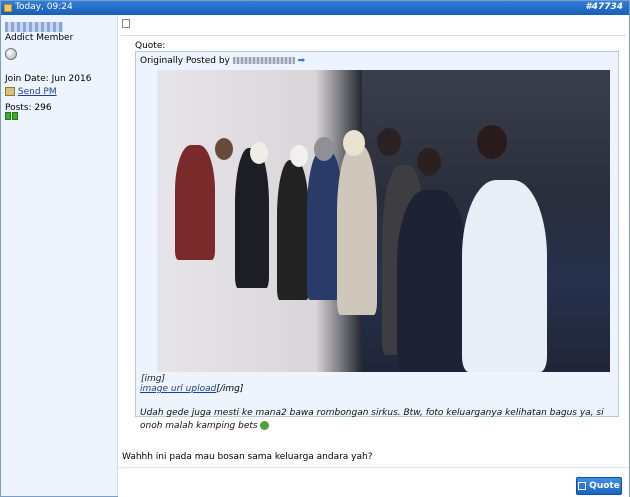 This screenshot has height=497, width=630. What do you see at coordinates (12, 117) in the screenshot?
I see `reputation-icons` at bounding box center [12, 117].